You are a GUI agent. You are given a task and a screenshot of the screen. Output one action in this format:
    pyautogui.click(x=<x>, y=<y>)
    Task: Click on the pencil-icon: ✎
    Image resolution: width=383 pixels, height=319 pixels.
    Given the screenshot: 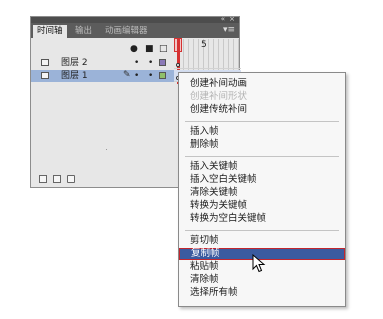 What is the action you would take?
    pyautogui.click(x=127, y=75)
    